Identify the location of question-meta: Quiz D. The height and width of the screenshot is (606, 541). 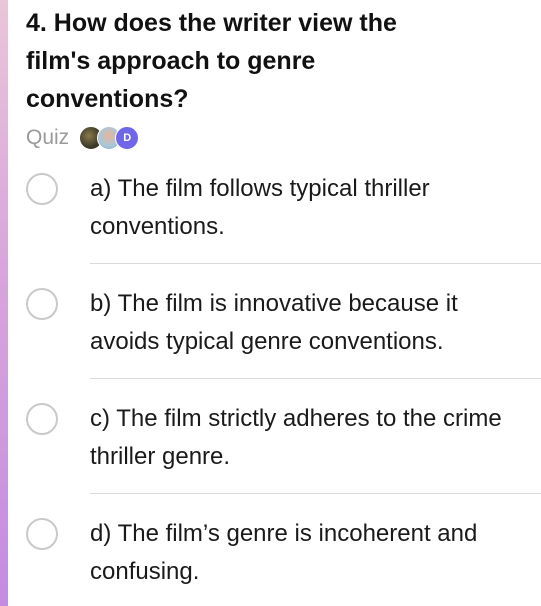
(283, 138).